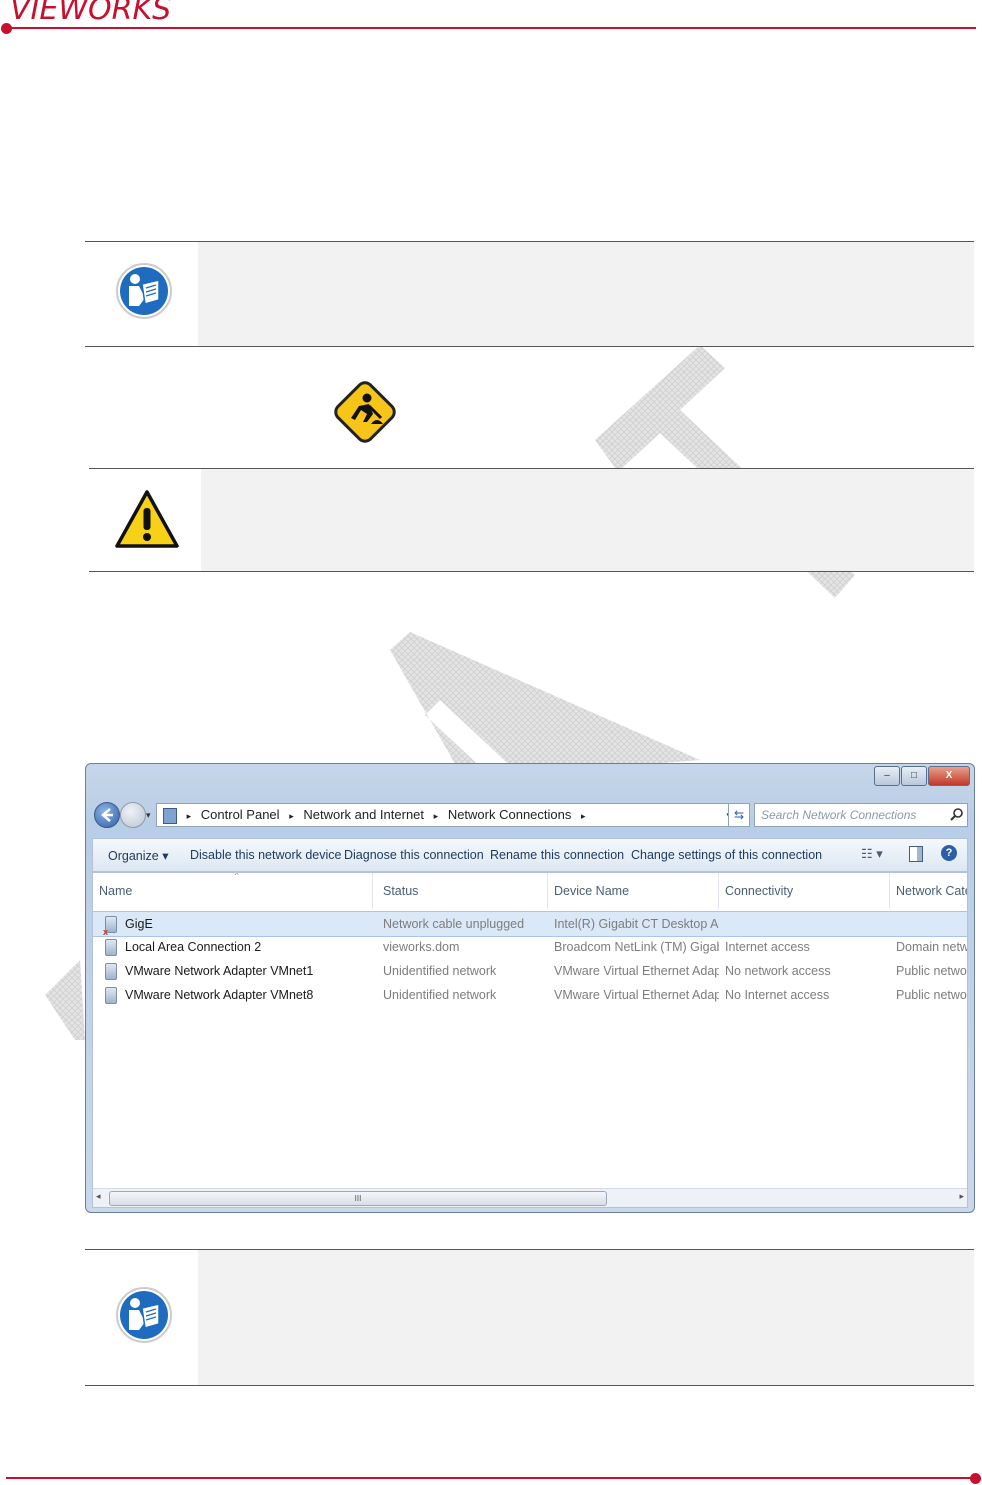 The height and width of the screenshot is (1485, 982). Describe the element at coordinates (133, 815) in the screenshot. I see `forward-button` at that location.